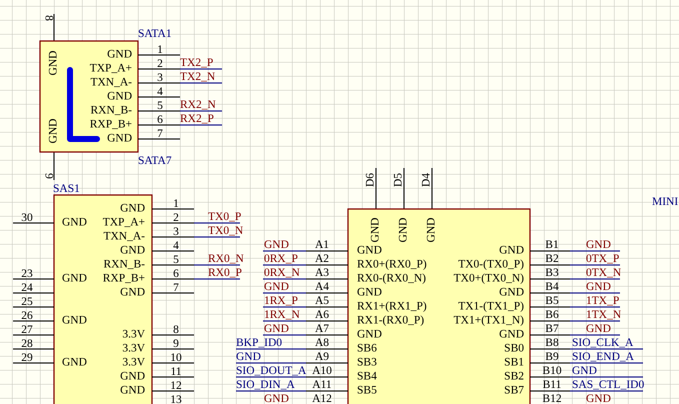 The width and height of the screenshot is (679, 404). Describe the element at coordinates (322, 398) in the screenshot. I see `pin-number: A12` at that location.